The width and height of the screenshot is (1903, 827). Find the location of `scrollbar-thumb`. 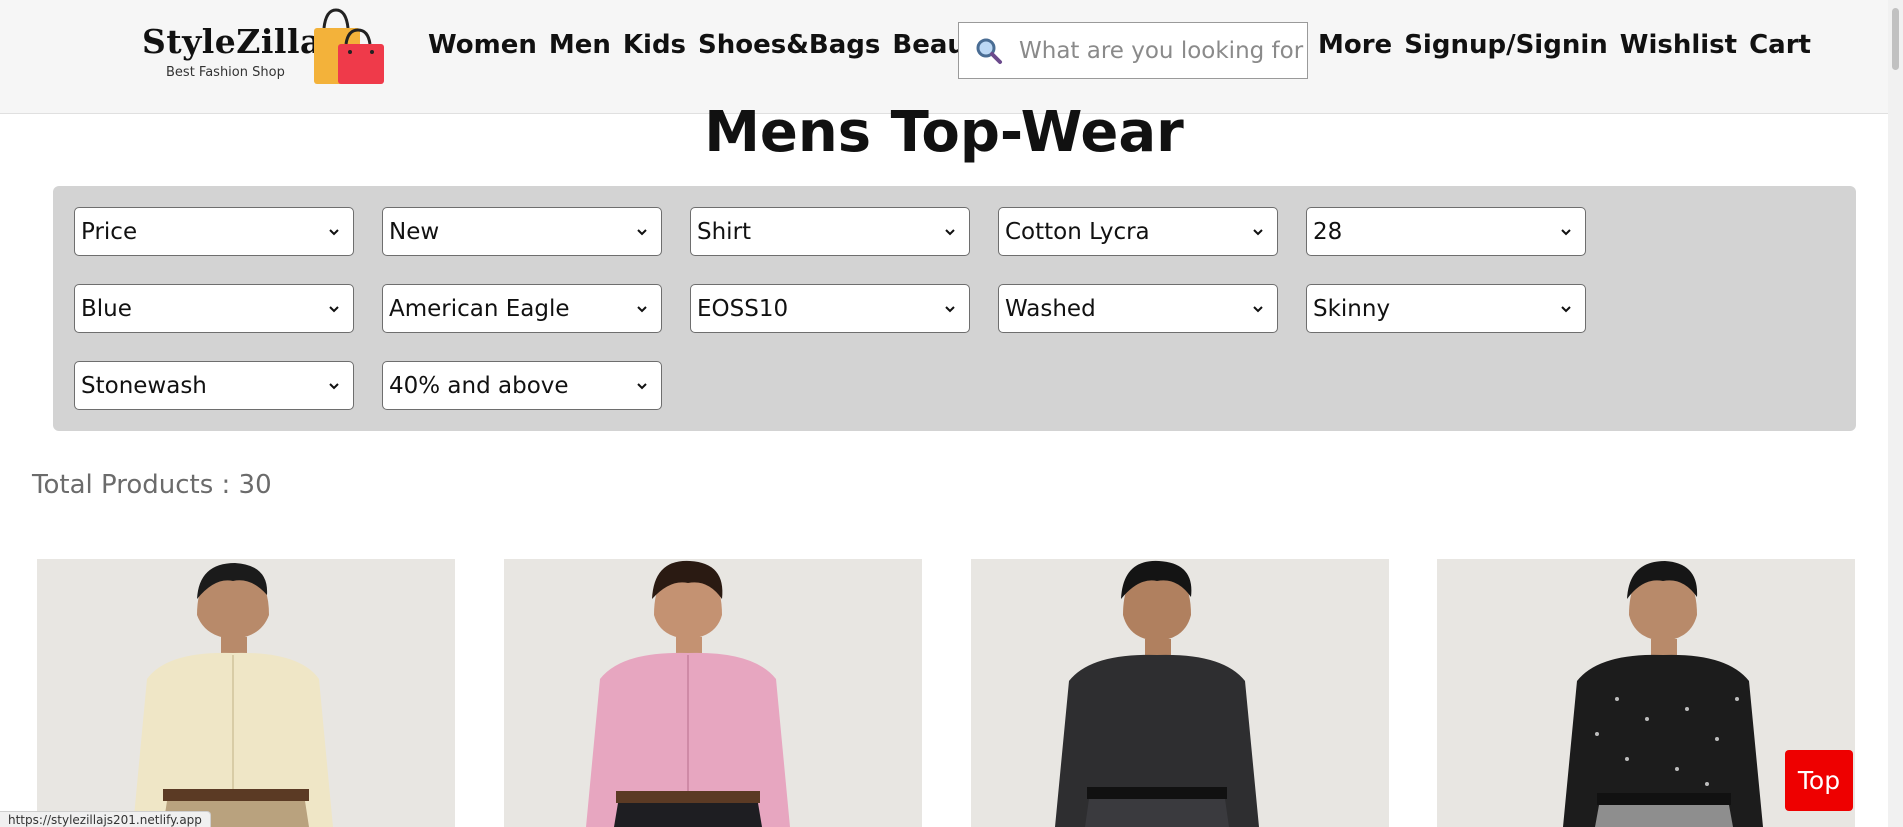

scrollbar-thumb is located at coordinates (1895, 39).